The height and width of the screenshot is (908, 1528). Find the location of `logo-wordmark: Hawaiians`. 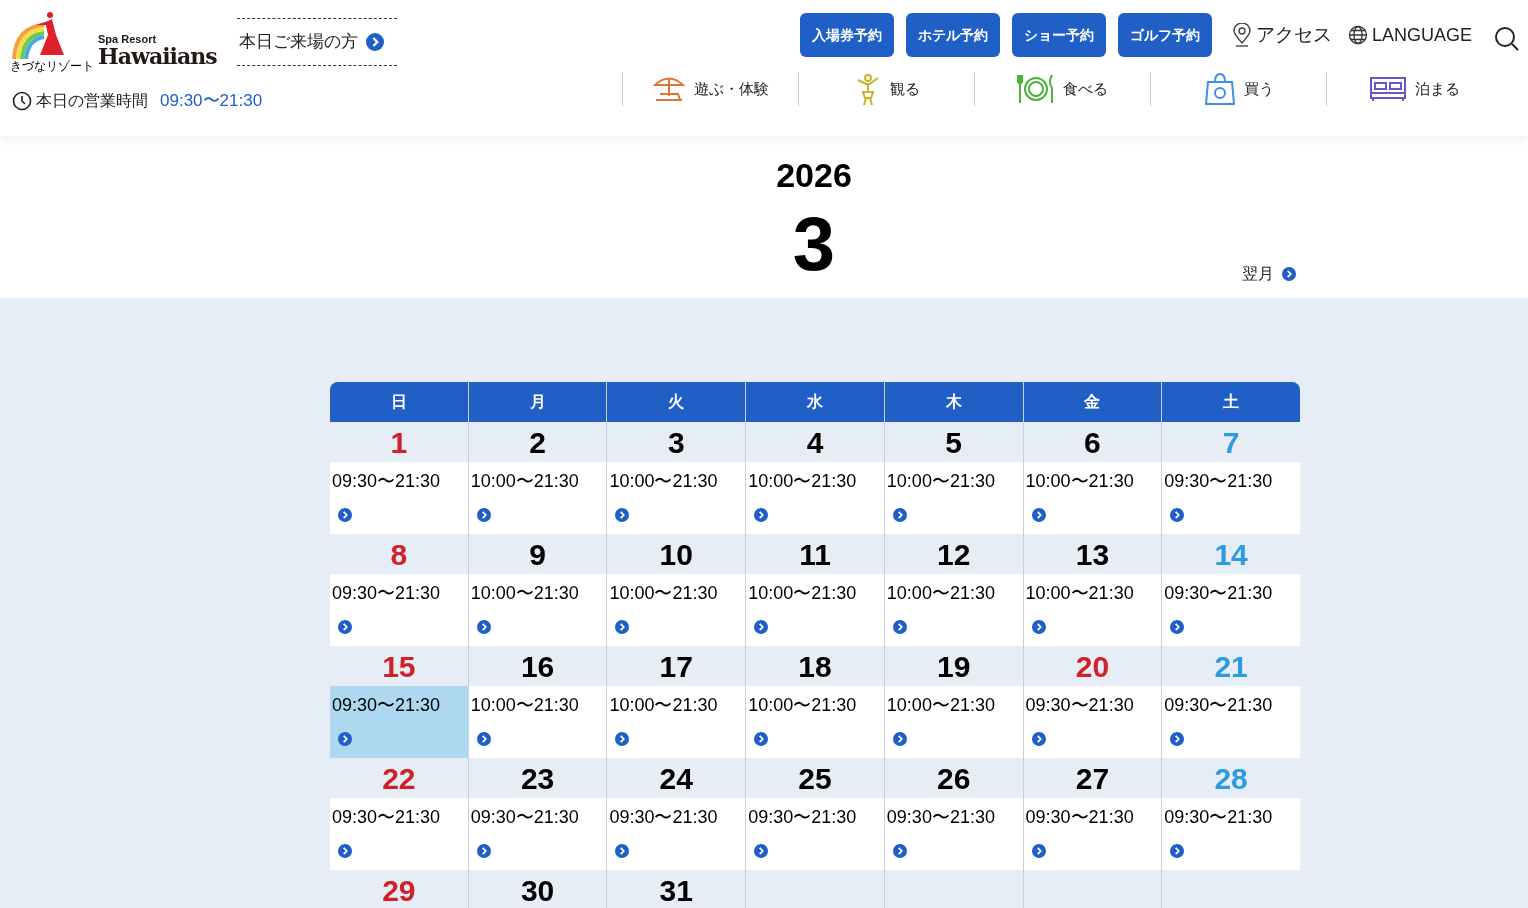

logo-wordmark: Hawaiians is located at coordinates (157, 56).